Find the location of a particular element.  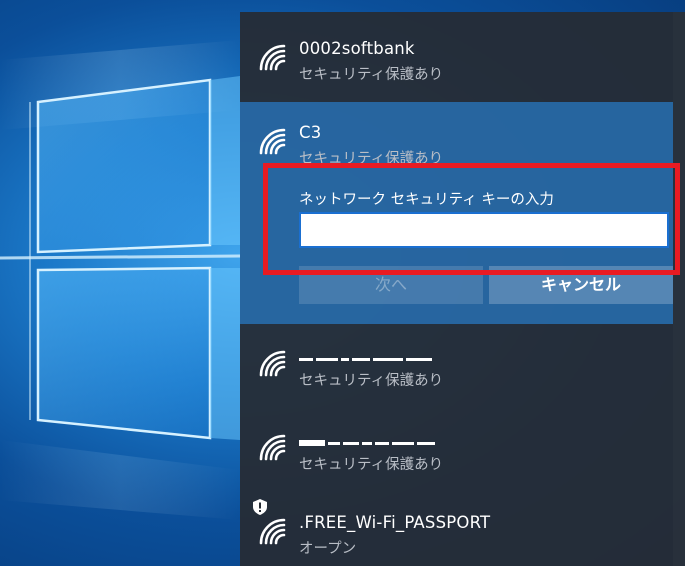

scrollbar is located at coordinates (679, 289).